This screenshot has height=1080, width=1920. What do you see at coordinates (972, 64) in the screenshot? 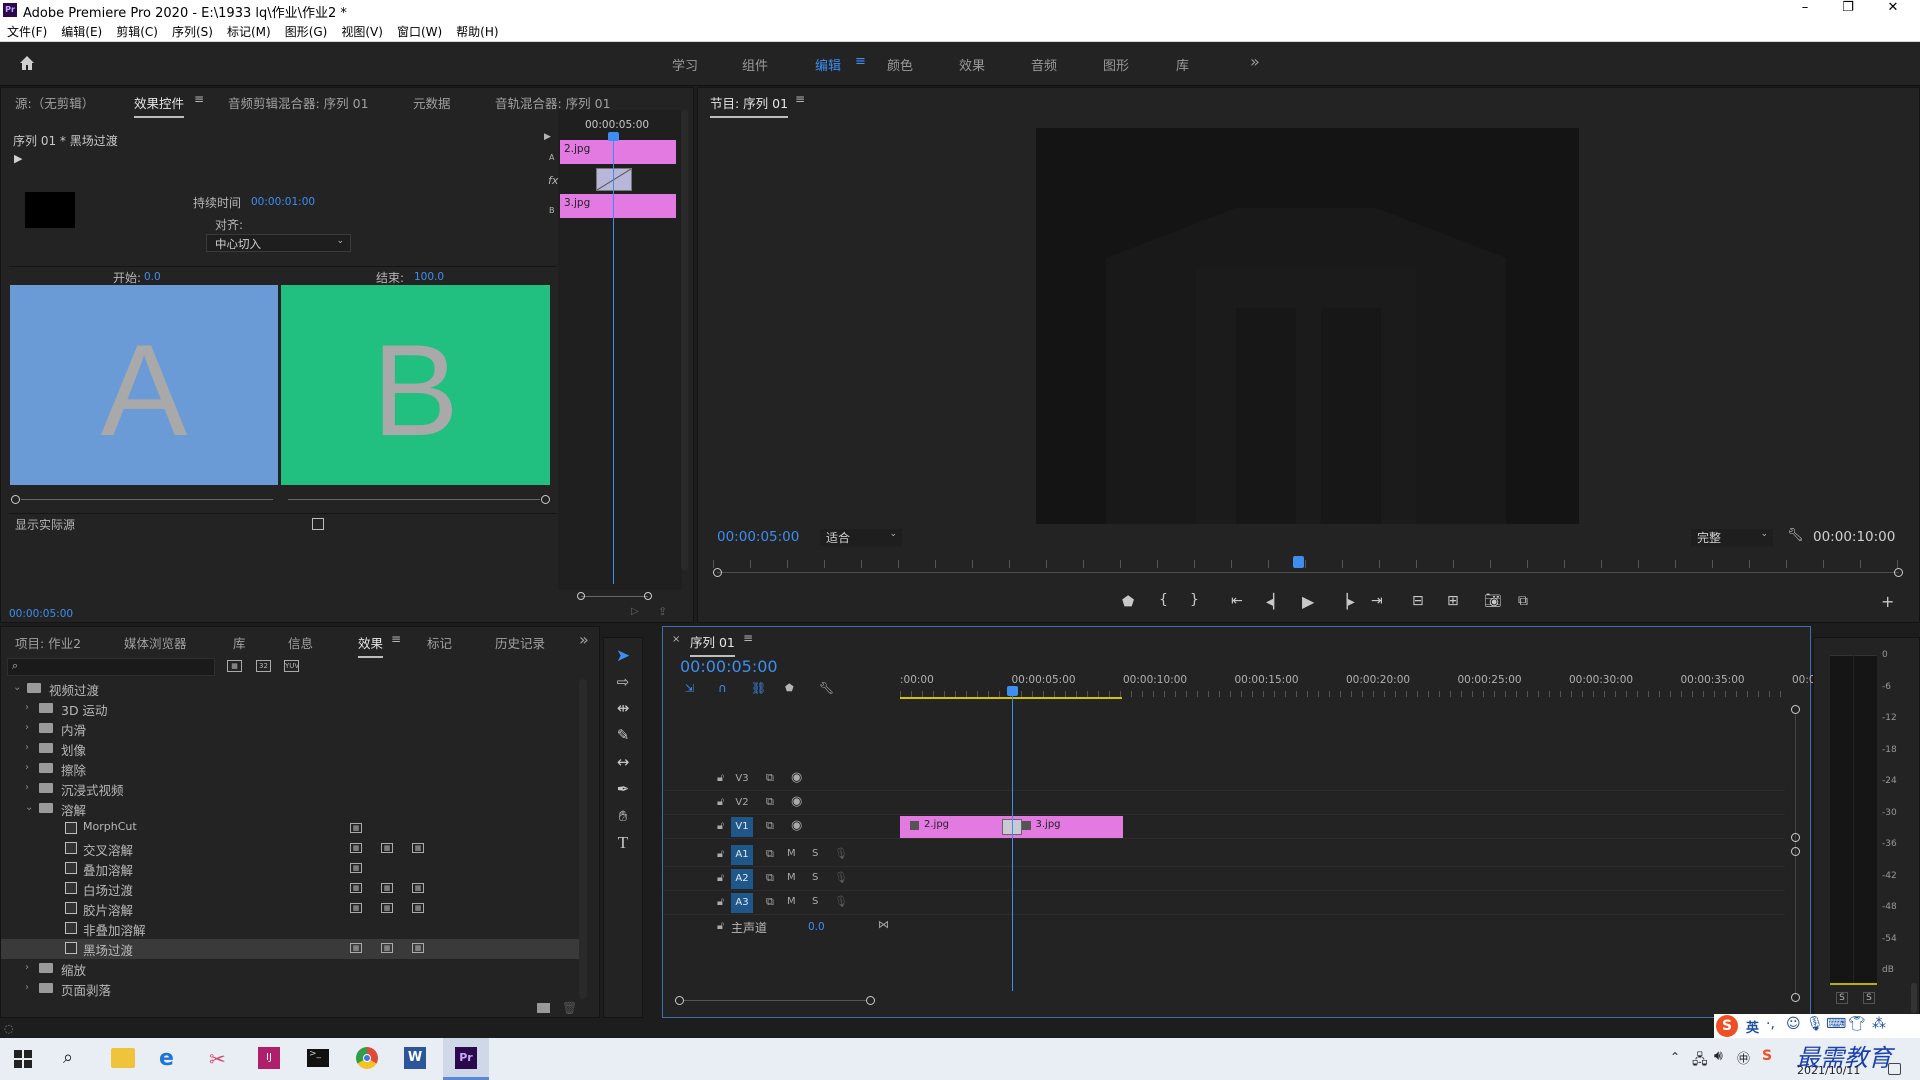
I see `workspace-tab-effects: 效果` at bounding box center [972, 64].